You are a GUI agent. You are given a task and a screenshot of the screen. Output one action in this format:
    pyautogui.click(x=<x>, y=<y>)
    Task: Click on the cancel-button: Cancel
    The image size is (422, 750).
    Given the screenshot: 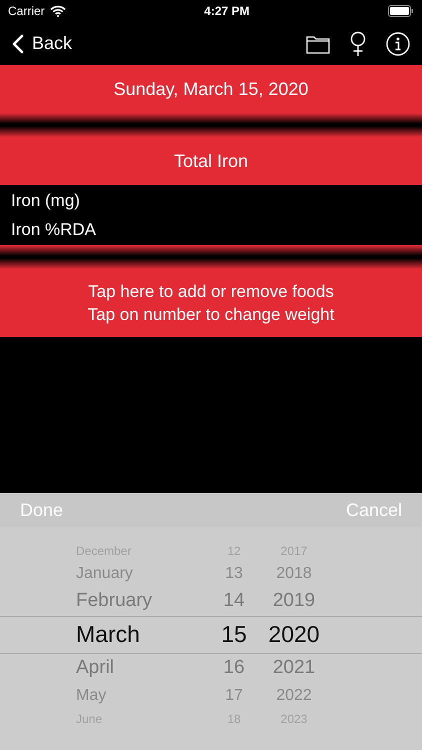 What is the action you would take?
    pyautogui.click(x=374, y=510)
    